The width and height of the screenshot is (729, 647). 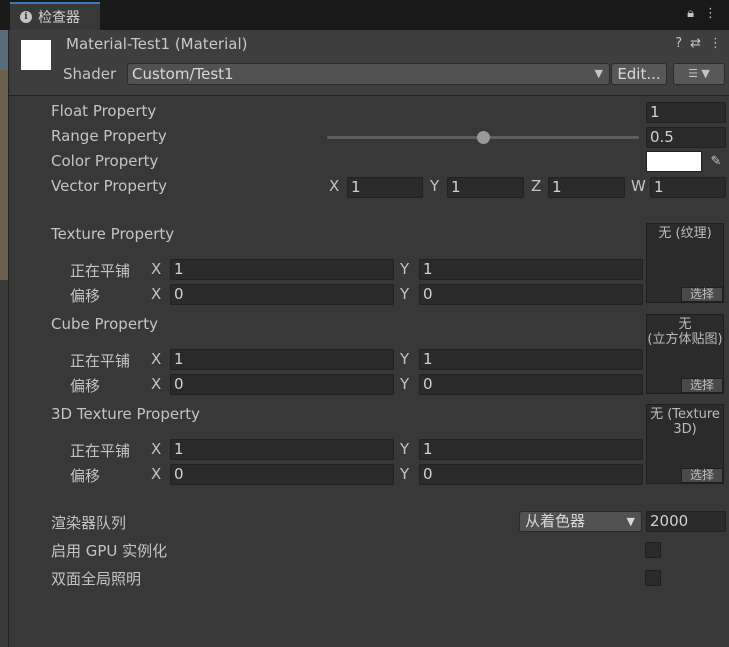 I want to click on texture-tiling-y-field: 1, so click(x=531, y=269).